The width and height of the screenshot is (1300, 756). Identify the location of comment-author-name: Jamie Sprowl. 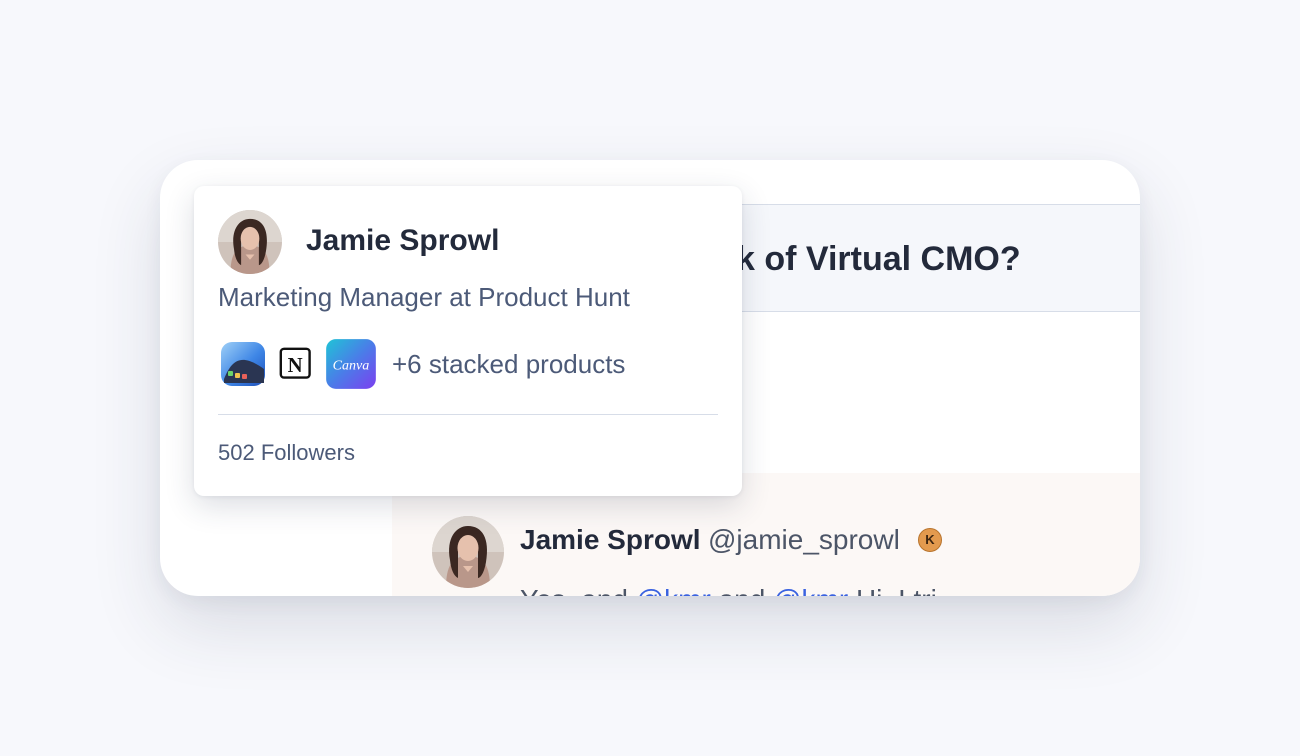
(610, 540).